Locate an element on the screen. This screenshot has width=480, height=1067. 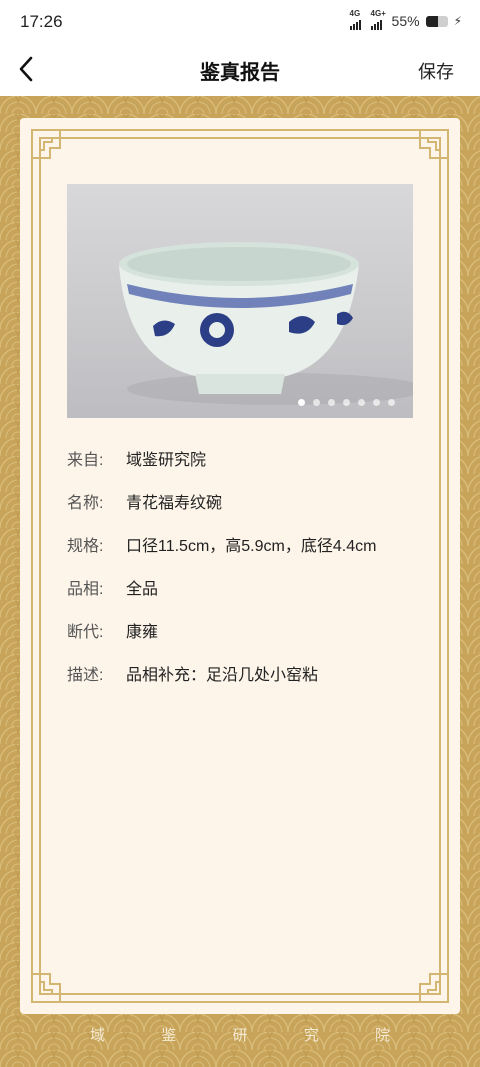
network-label: 4G+ is located at coordinates (378, 13).